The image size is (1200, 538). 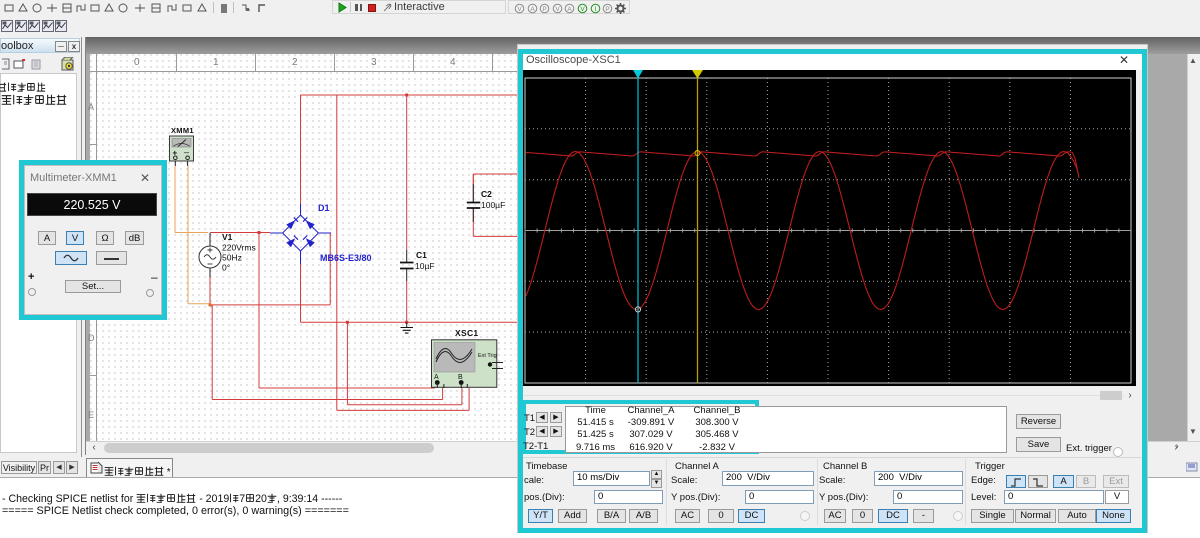 What do you see at coordinates (466, 333) in the screenshot?
I see `svg-text: XSC1` at bounding box center [466, 333].